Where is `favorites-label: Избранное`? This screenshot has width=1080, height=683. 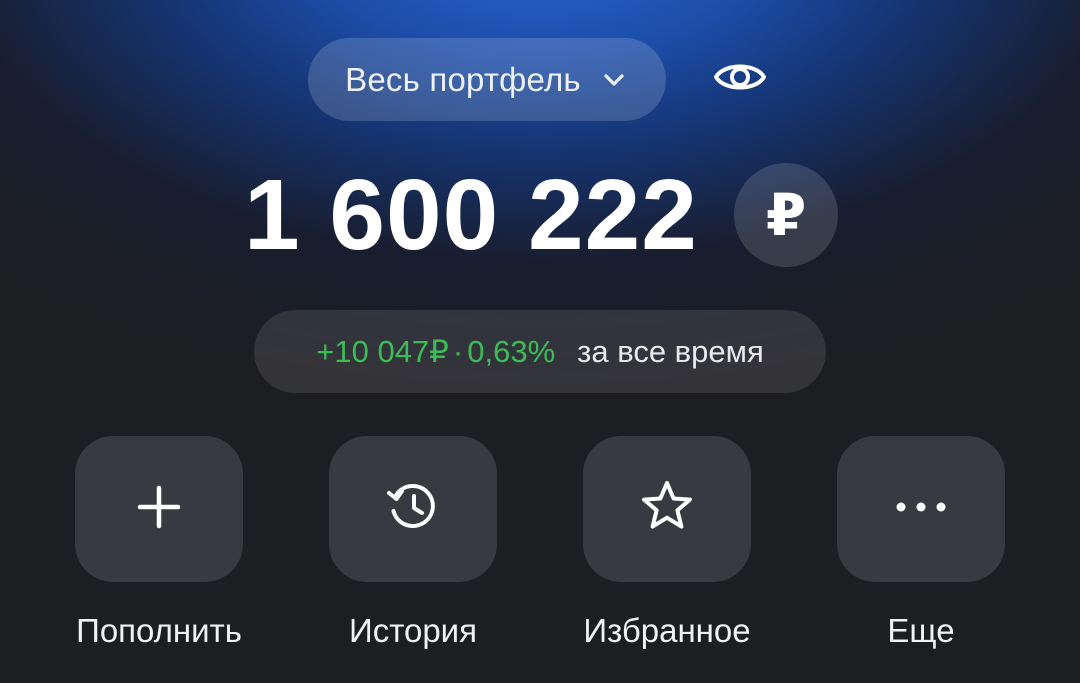 favorites-label: Избранное is located at coordinates (667, 630).